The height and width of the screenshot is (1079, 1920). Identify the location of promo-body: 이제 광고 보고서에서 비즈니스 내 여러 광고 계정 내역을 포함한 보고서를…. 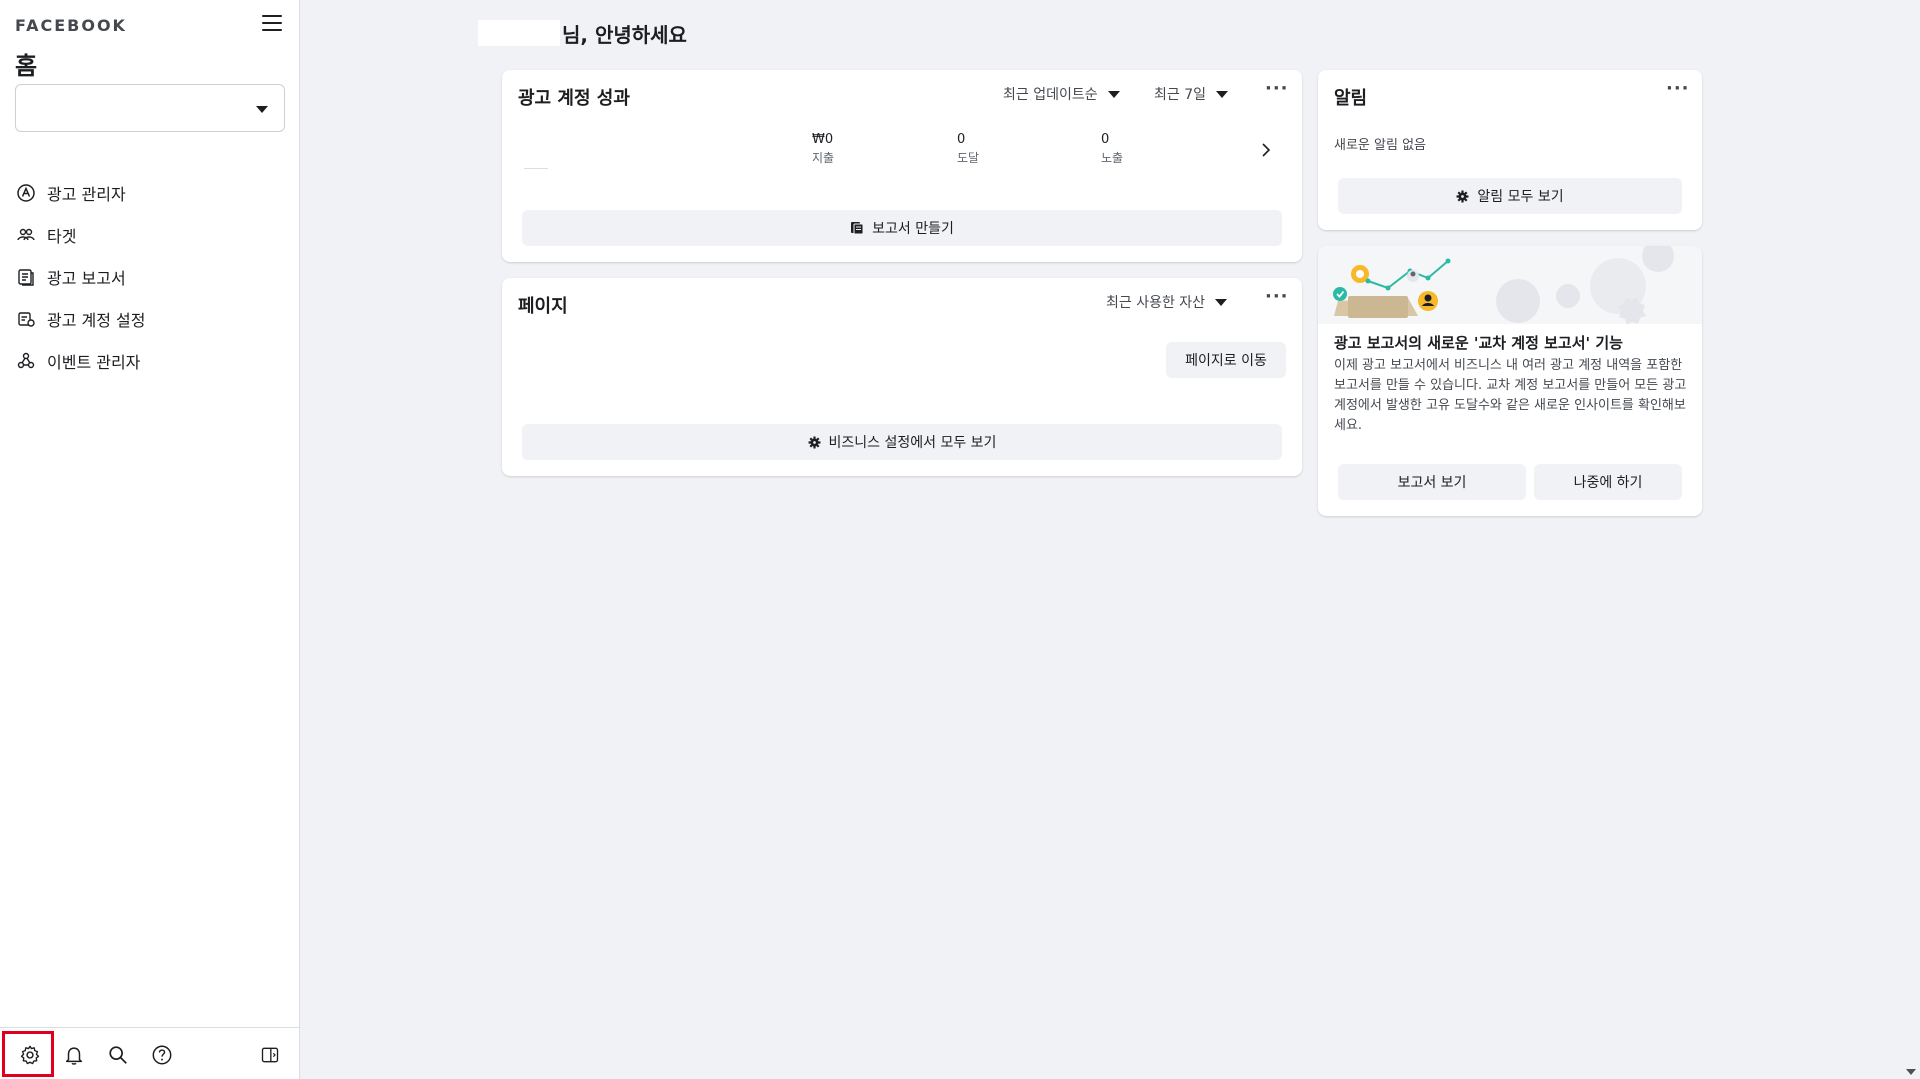
(1510, 395).